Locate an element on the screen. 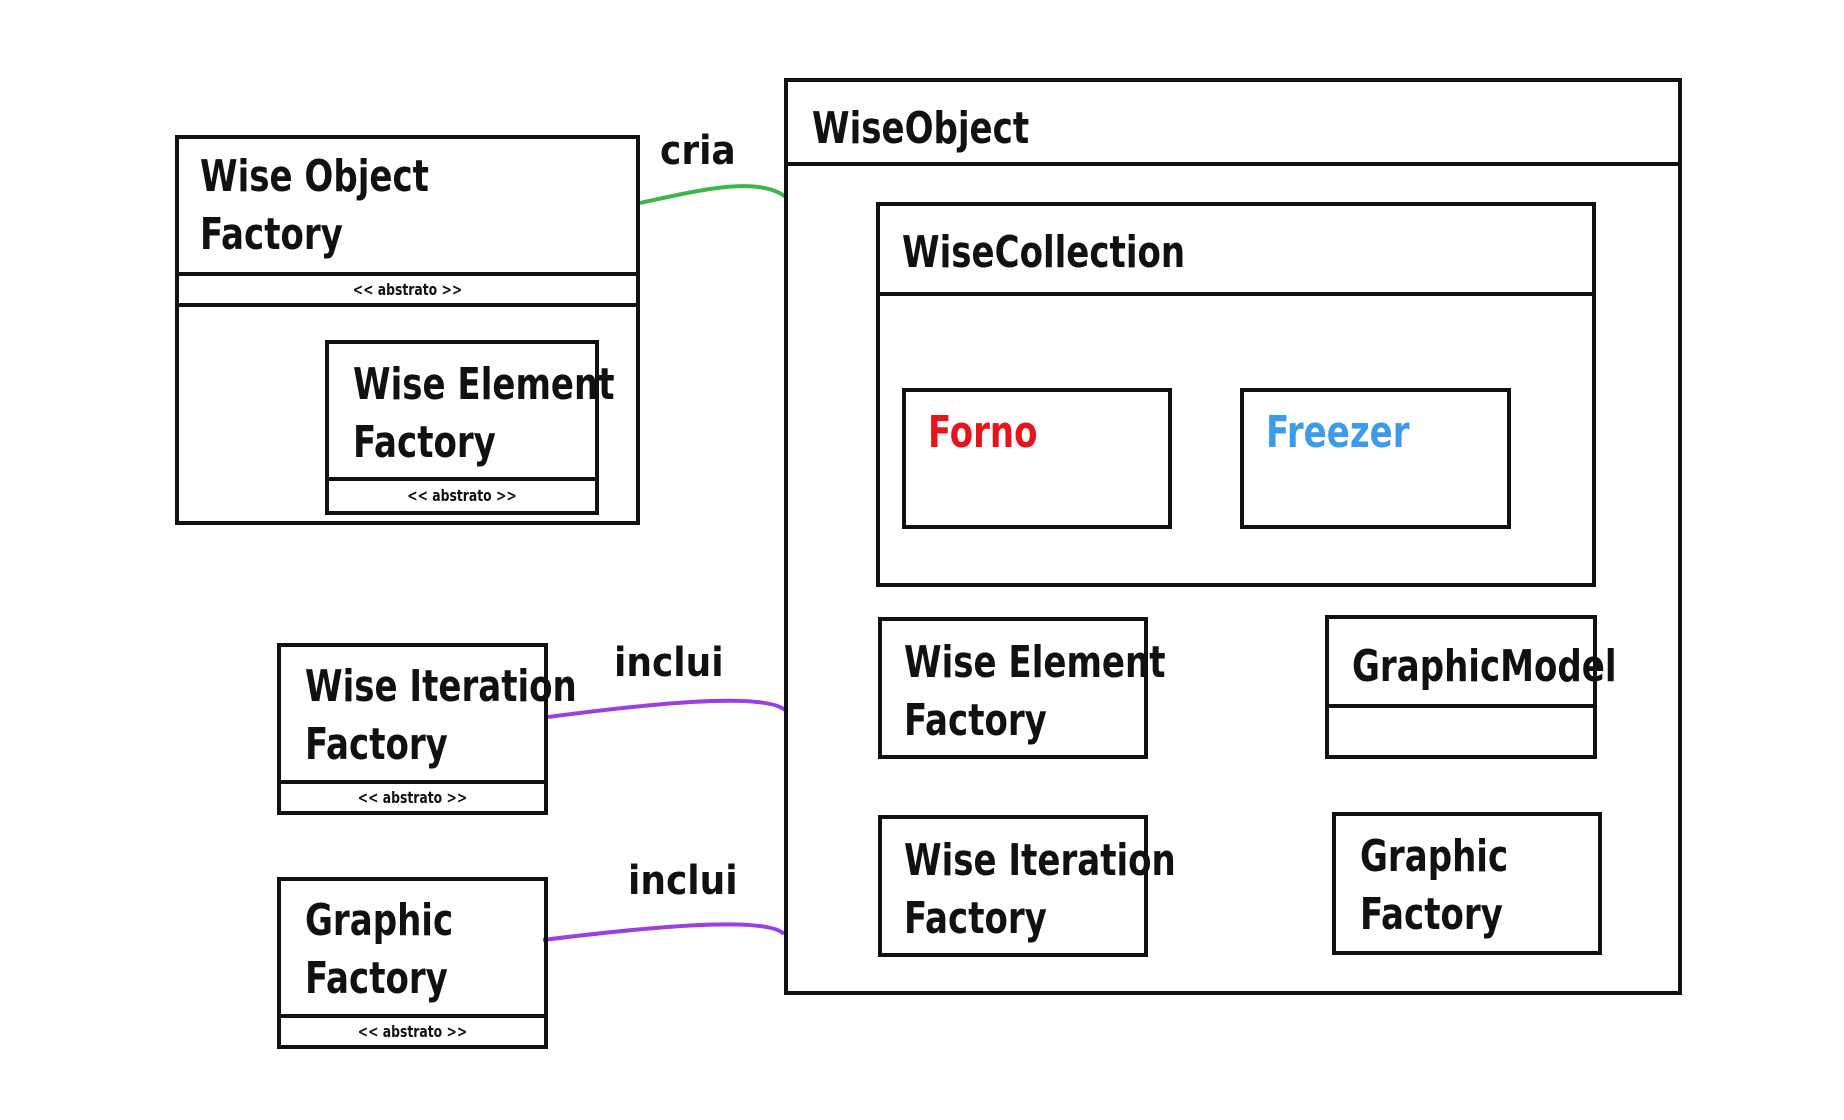 This screenshot has height=1120, width=1844. wise-collection-divider is located at coordinates (1236, 294).